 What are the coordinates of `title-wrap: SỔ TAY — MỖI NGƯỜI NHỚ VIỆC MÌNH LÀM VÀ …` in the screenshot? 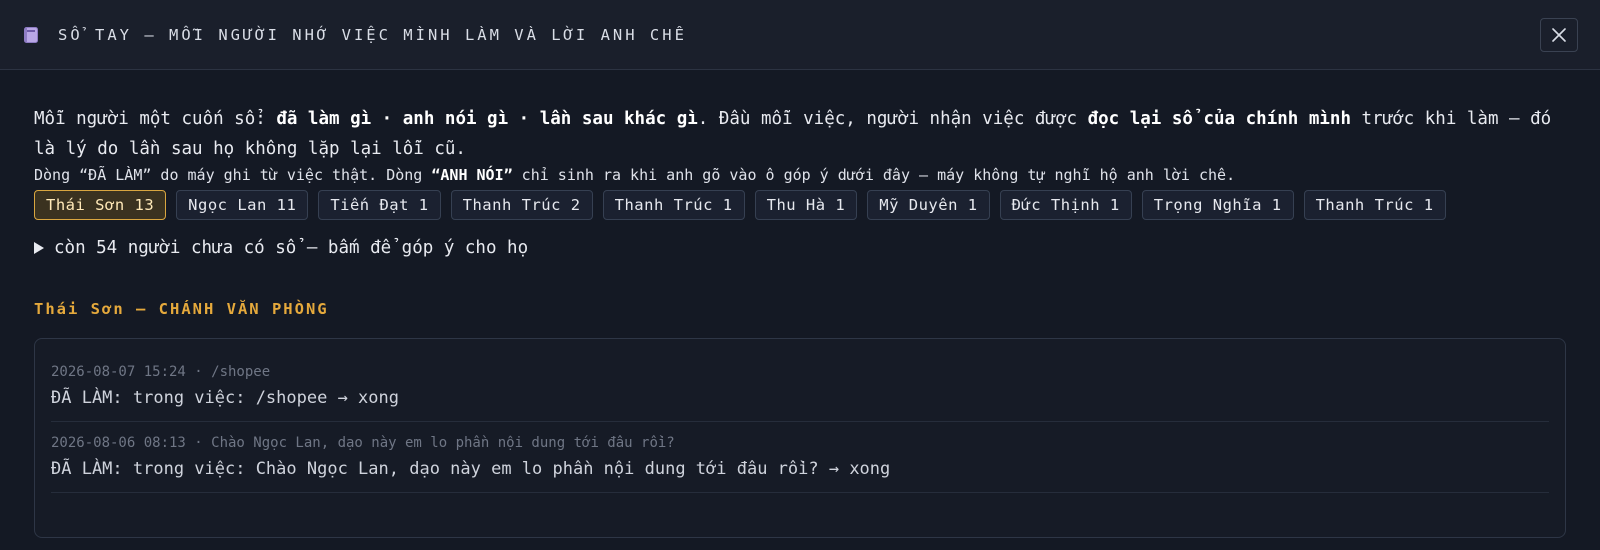 It's located at (355, 35).